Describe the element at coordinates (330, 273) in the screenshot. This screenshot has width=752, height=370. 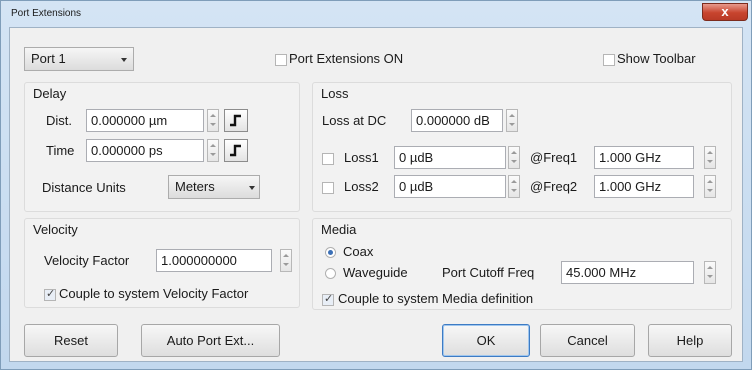
I see `waveguide-radio` at that location.